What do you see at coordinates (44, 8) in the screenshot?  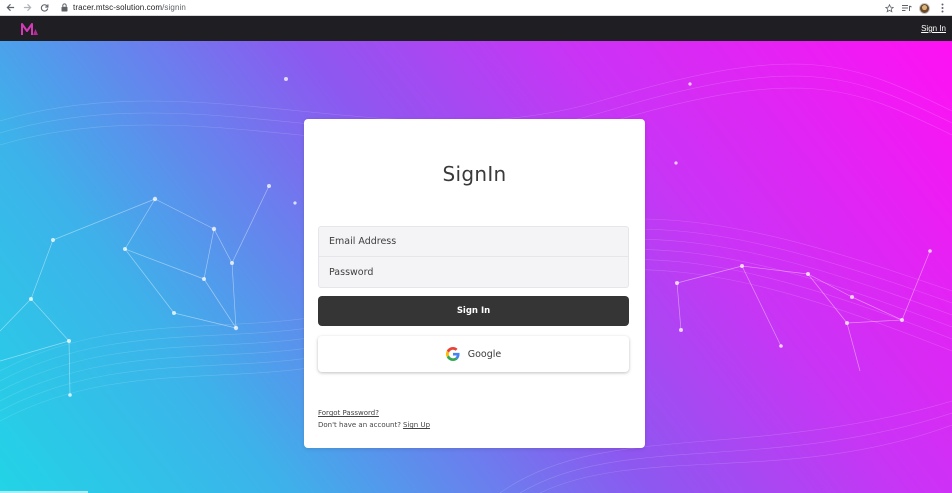 I see `reload-icon` at bounding box center [44, 8].